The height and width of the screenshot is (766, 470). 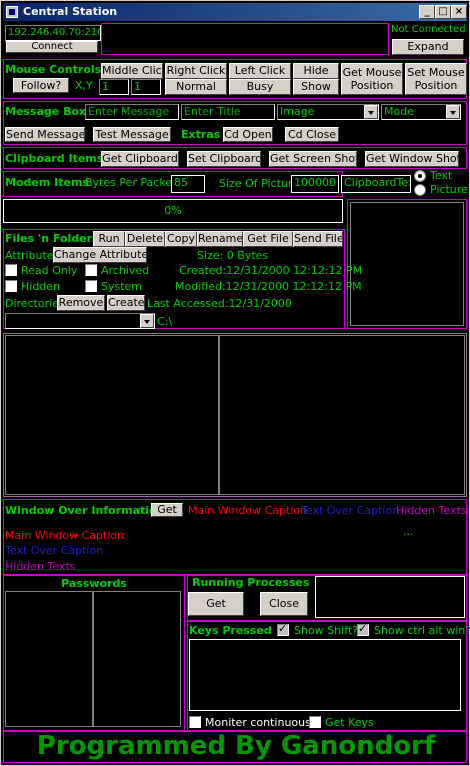 What do you see at coordinates (52, 47) in the screenshot?
I see `connect-button: Connect` at bounding box center [52, 47].